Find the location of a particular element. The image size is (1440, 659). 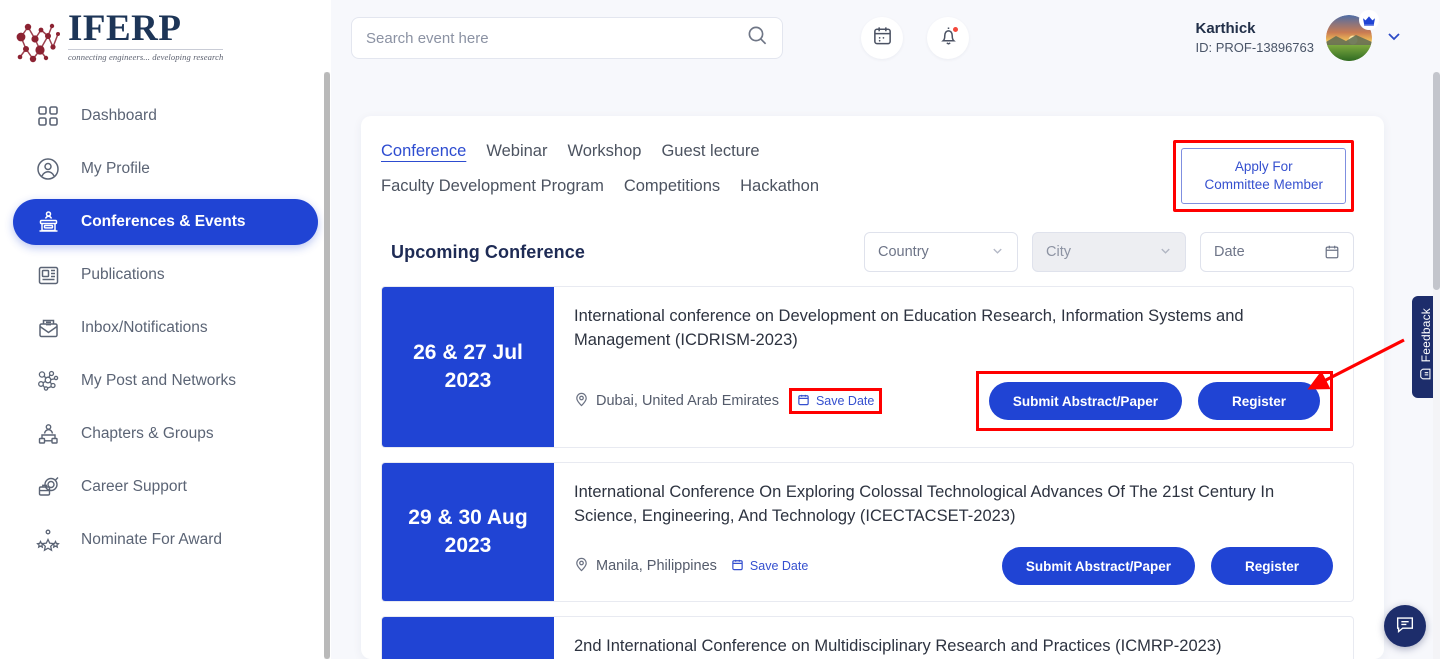

conference-date is located at coordinates (468, 638).